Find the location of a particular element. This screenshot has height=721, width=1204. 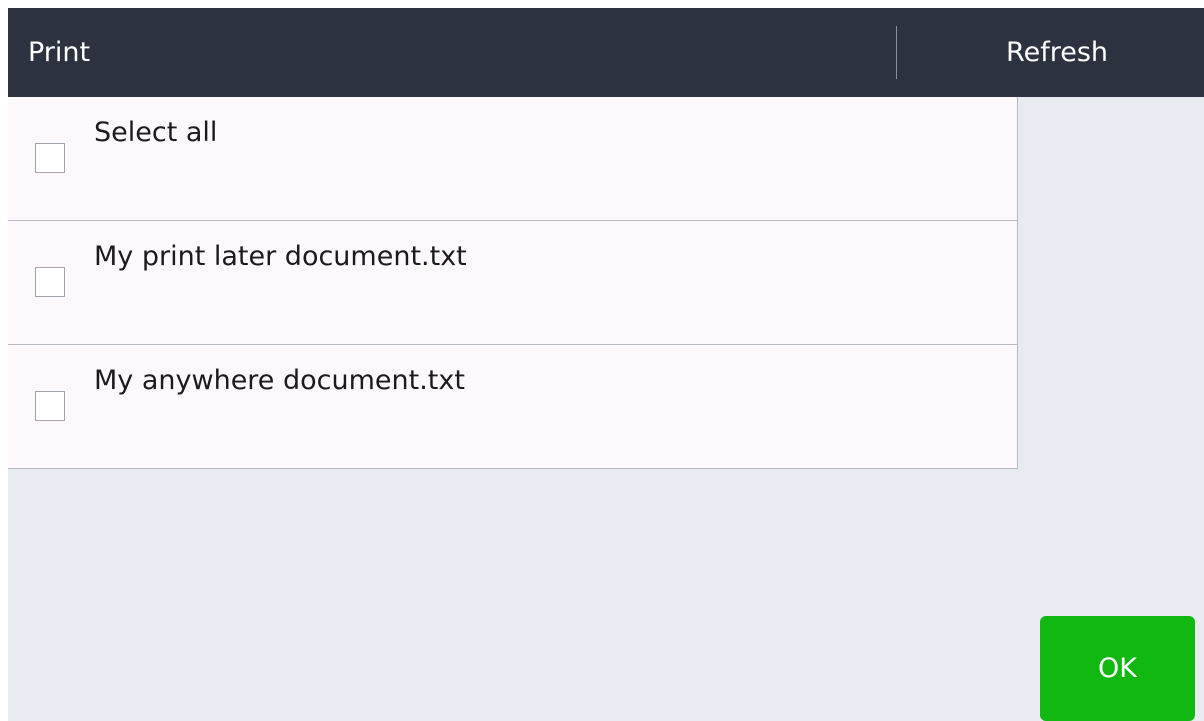

list-item-document: My print later document.txt is located at coordinates (512, 283).